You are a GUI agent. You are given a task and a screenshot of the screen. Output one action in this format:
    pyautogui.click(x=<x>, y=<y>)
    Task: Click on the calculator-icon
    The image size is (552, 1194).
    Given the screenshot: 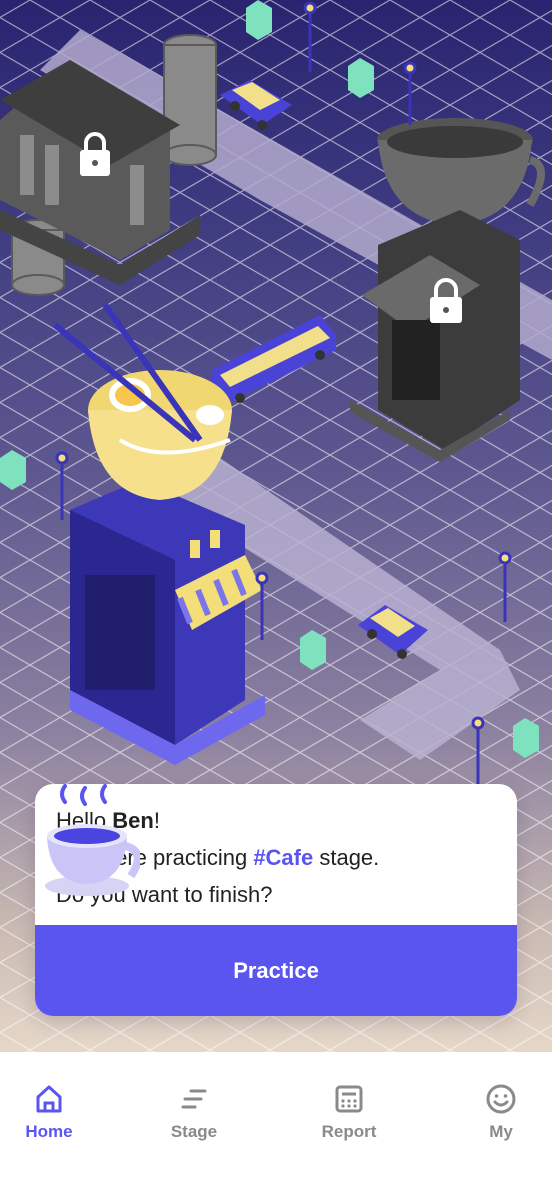 What is the action you would take?
    pyautogui.click(x=349, y=1099)
    